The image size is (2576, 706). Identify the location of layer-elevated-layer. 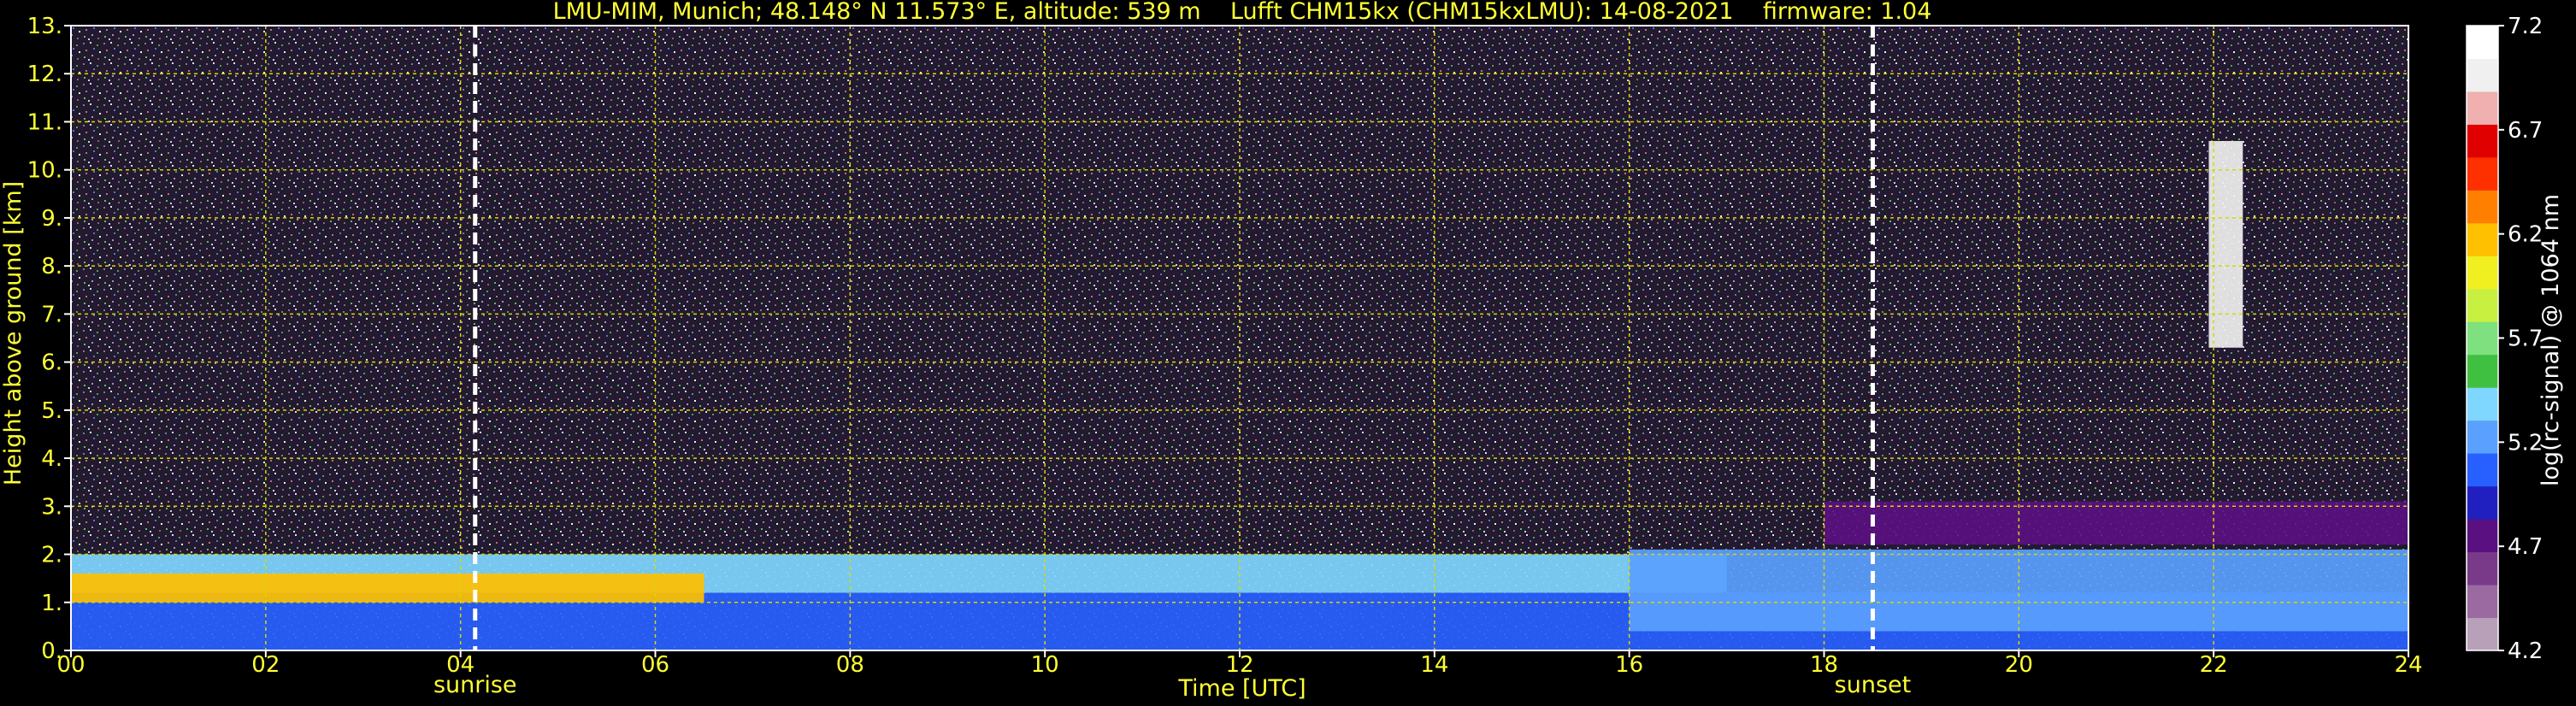
(2116, 523).